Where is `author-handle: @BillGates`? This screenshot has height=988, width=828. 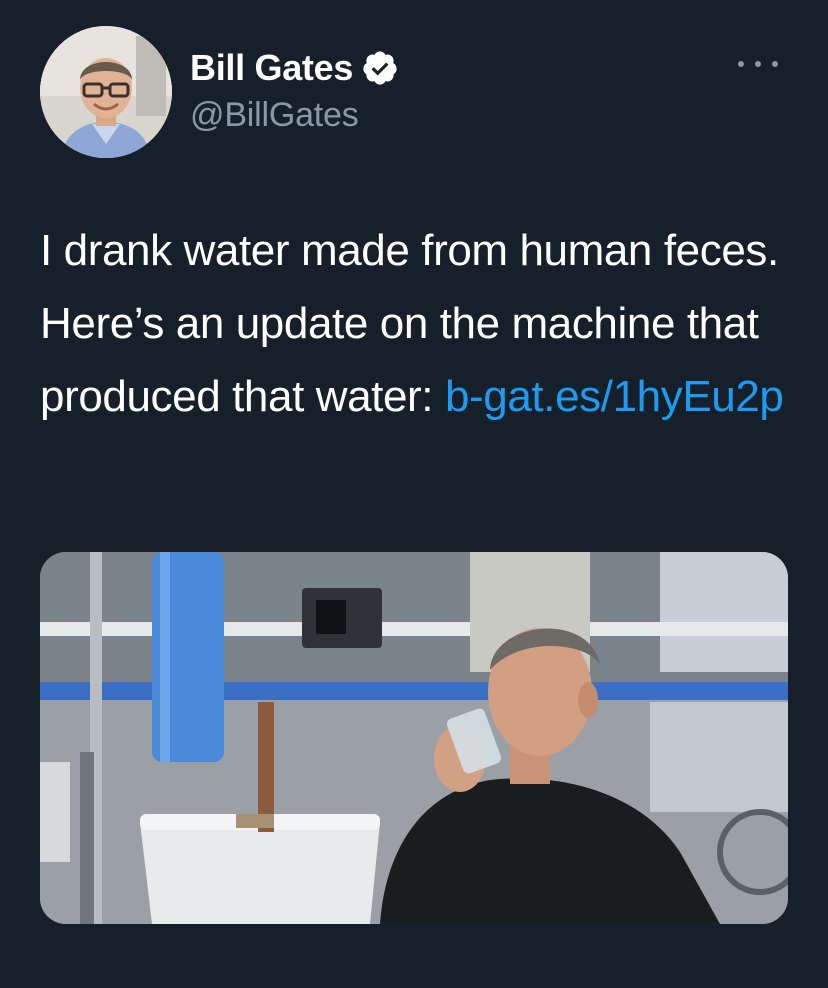
author-handle: @BillGates is located at coordinates (274, 115).